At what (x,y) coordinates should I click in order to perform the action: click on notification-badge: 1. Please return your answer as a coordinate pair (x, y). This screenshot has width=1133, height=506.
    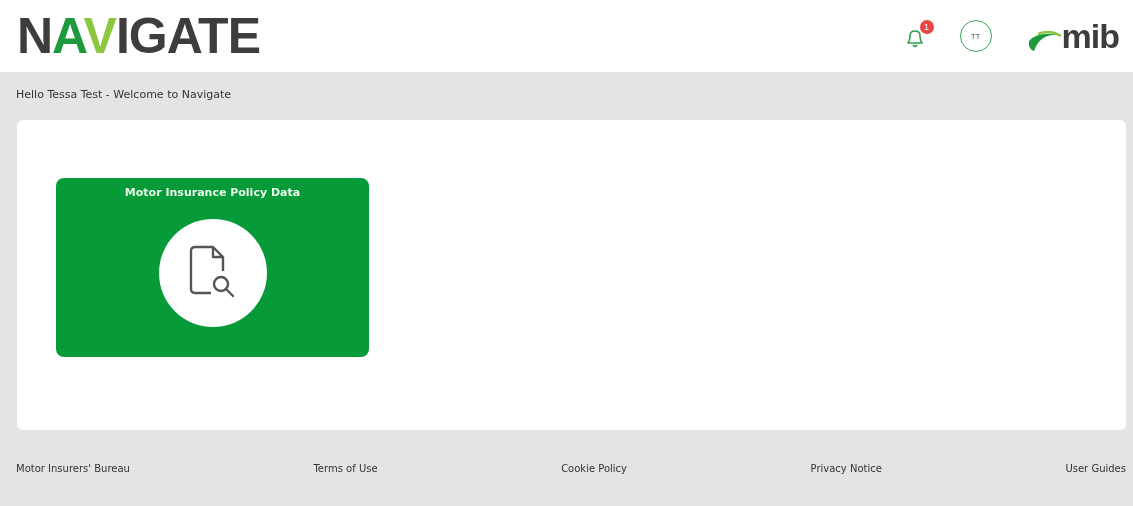
    Looking at the image, I should click on (926, 27).